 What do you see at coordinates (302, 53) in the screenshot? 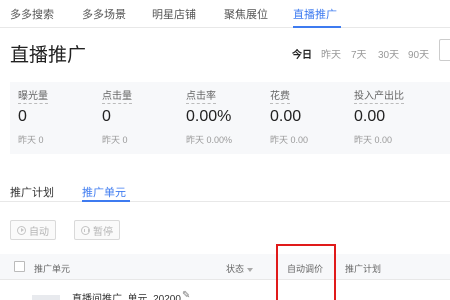
I see `range-today: 今日` at bounding box center [302, 53].